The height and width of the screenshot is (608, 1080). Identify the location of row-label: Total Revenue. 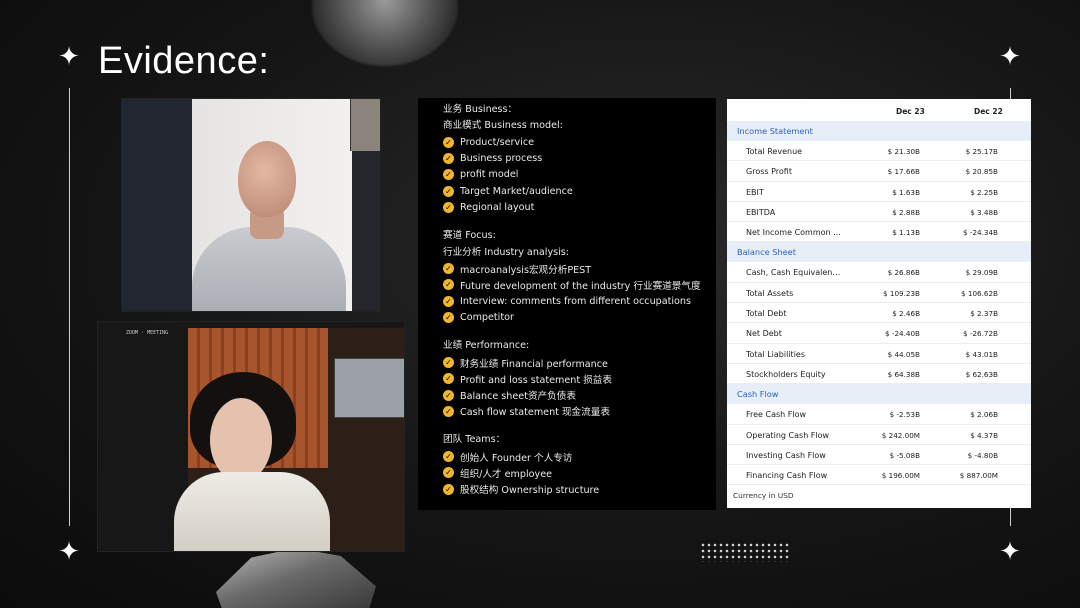
(774, 151).